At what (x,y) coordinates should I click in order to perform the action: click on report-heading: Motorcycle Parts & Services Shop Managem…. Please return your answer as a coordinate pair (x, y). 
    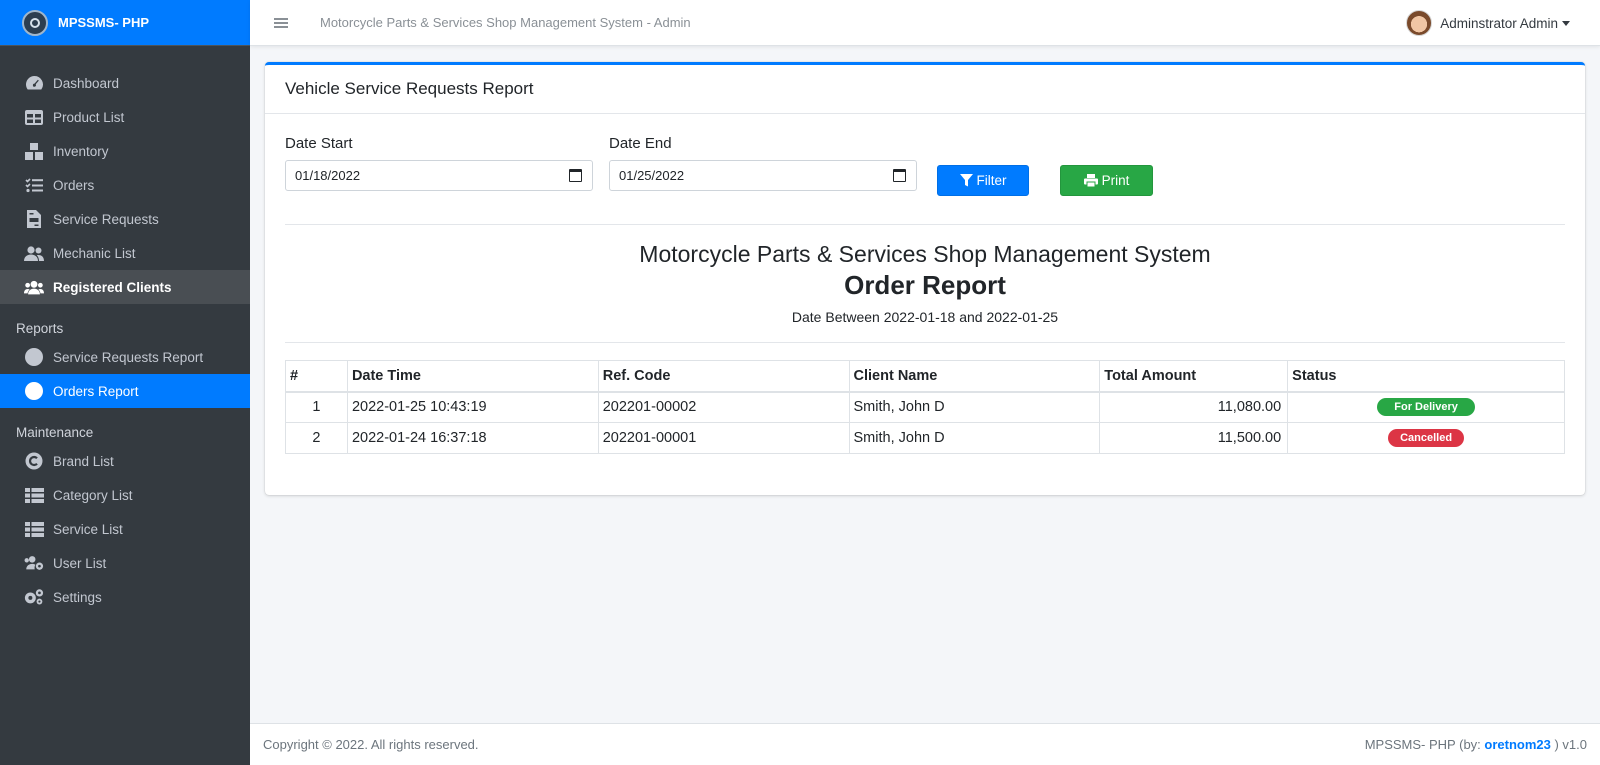
    Looking at the image, I should click on (925, 284).